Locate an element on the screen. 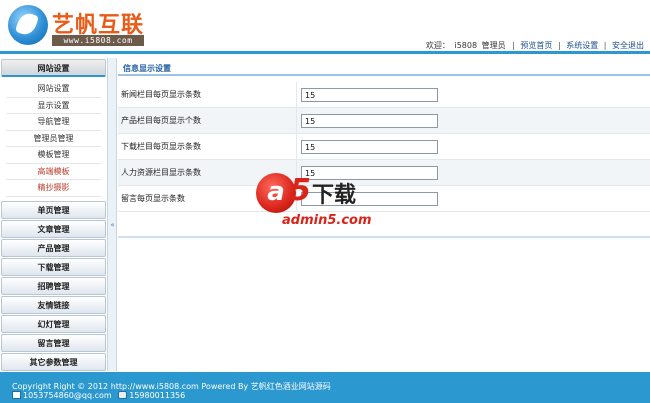 The height and width of the screenshot is (403, 650). field-label: 产品栏目每页显示个数 is located at coordinates (161, 120).